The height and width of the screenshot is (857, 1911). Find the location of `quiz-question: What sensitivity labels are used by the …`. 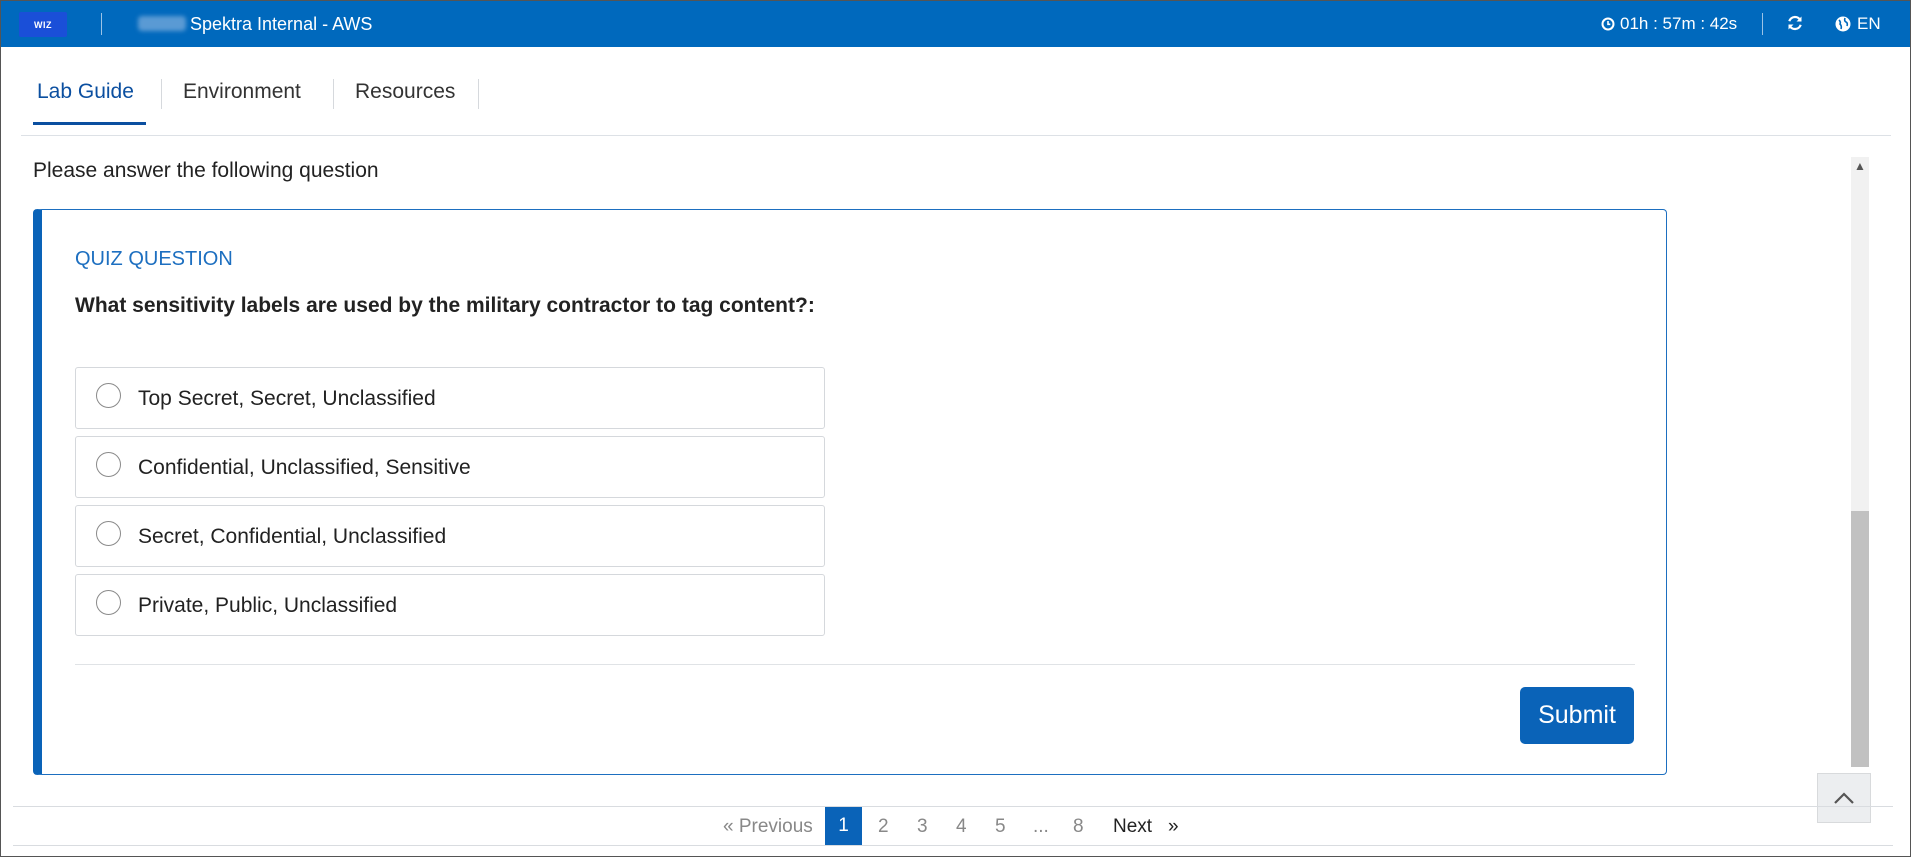

quiz-question: What sensitivity labels are used by the … is located at coordinates (445, 305).